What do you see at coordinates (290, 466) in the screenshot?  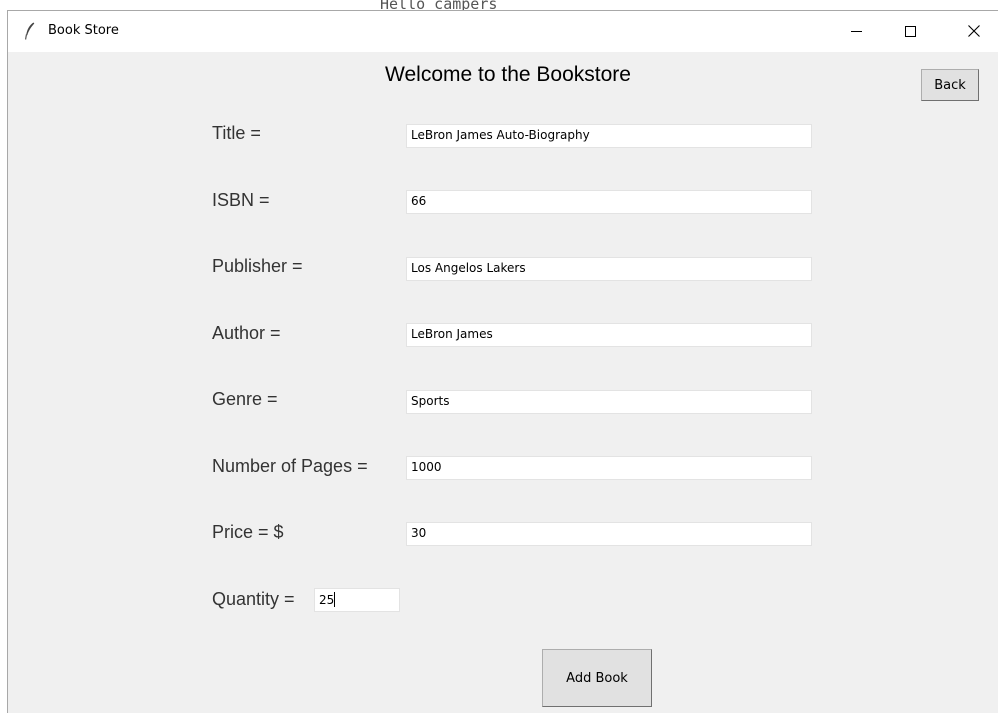 I see `pages-label: Number of Pages =` at bounding box center [290, 466].